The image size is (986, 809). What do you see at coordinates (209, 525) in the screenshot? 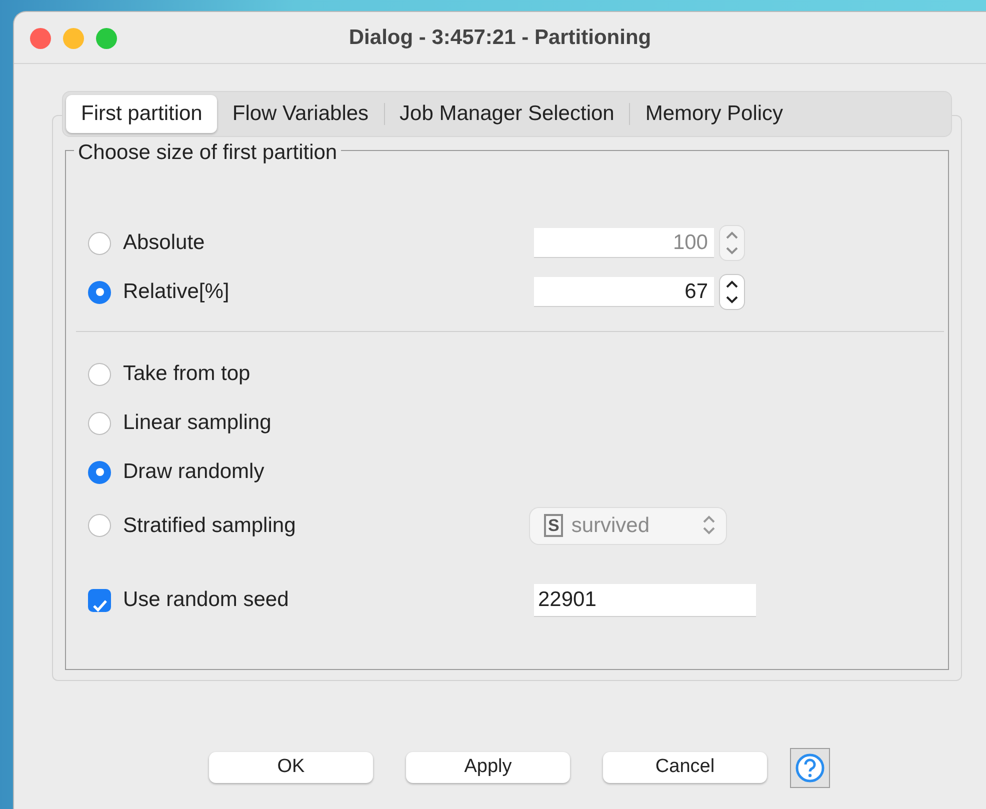
I see `option-label: Stratified sampling` at bounding box center [209, 525].